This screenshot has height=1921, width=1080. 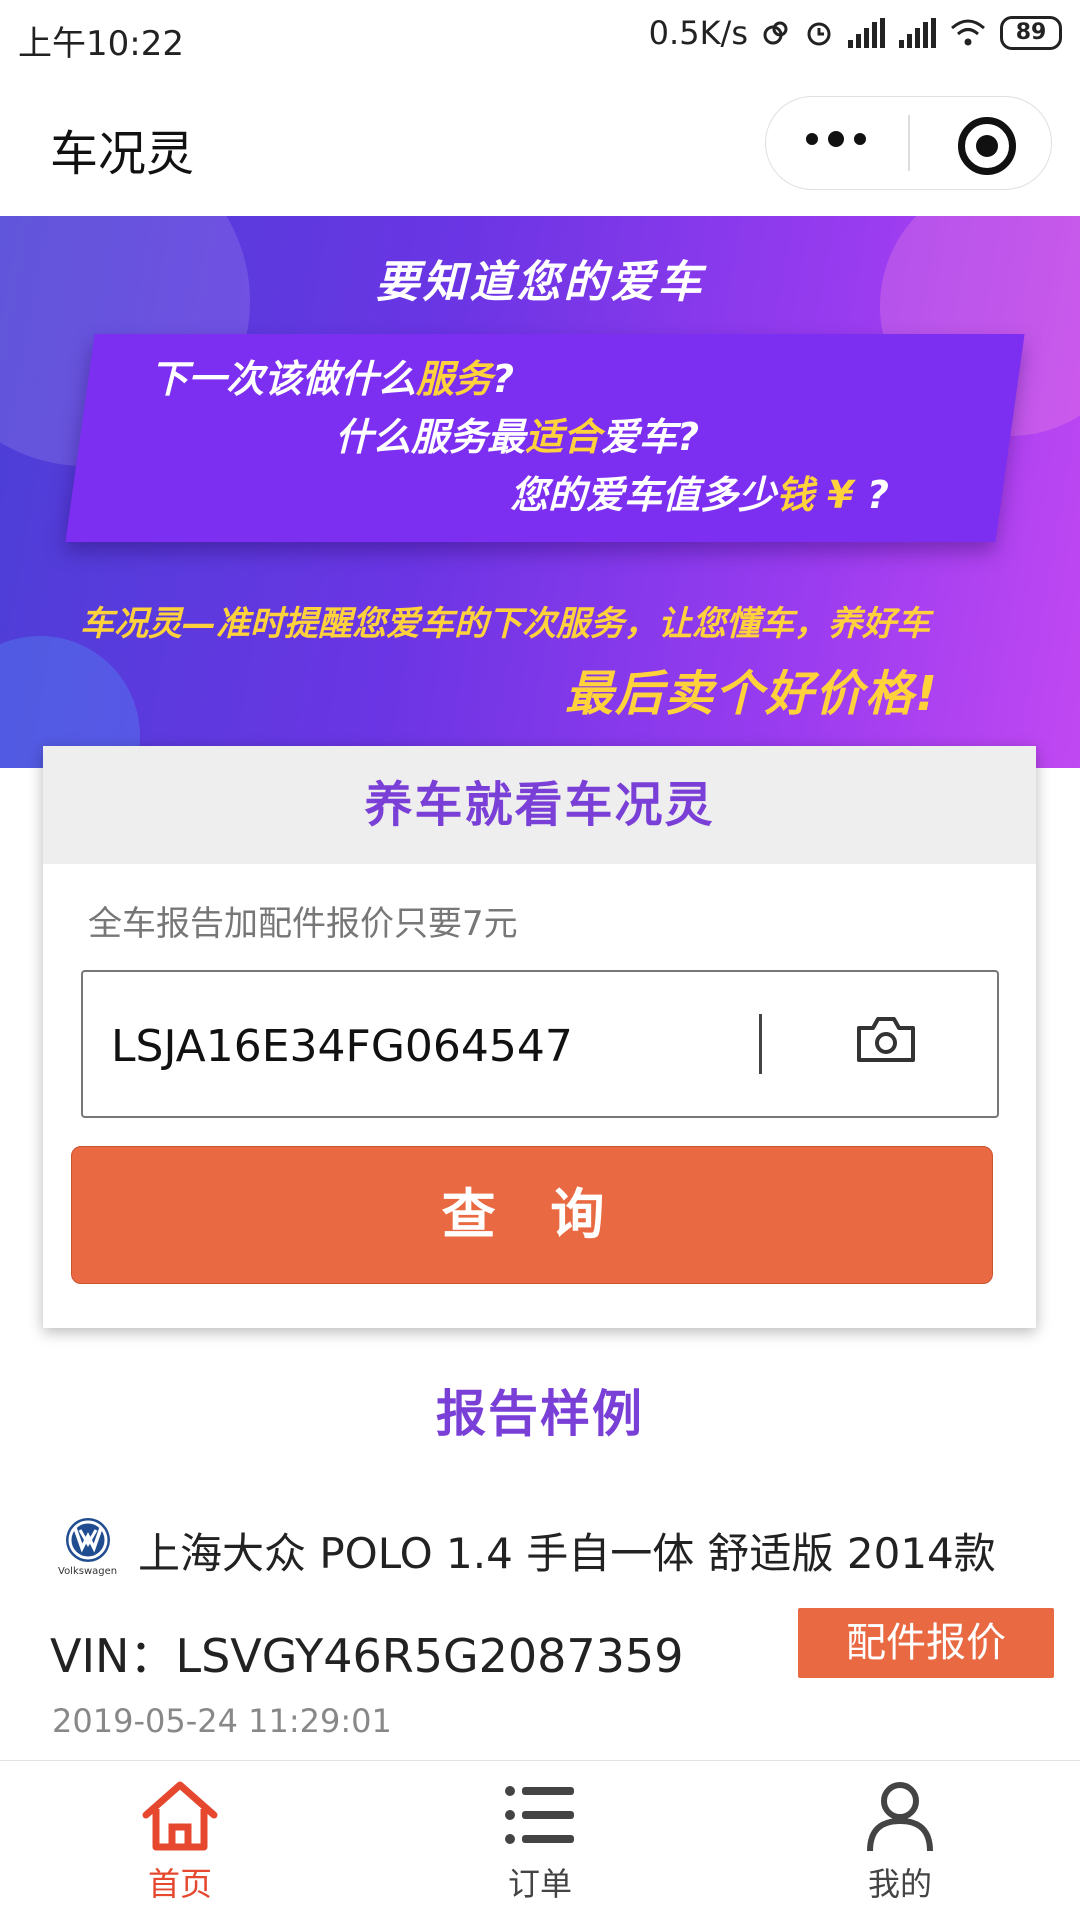 What do you see at coordinates (567, 1553) in the screenshot?
I see `car-model: 上海大众 POLO 1.4 手自一体 舒适版 2014款` at bounding box center [567, 1553].